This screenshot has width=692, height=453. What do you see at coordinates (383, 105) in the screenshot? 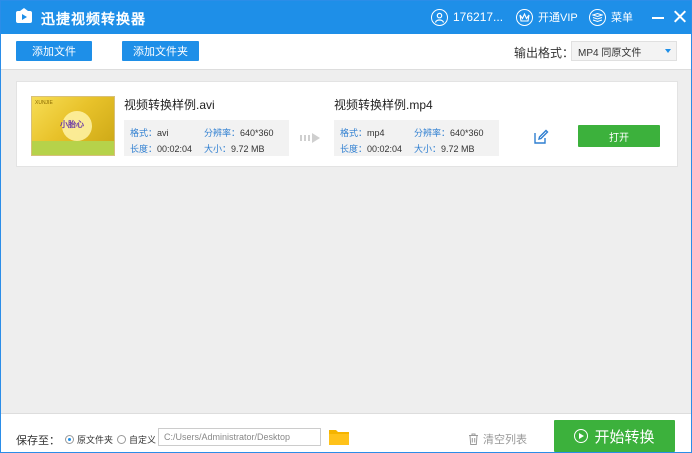
I see `target-file-name: 视频转换样例.mp4` at bounding box center [383, 105].